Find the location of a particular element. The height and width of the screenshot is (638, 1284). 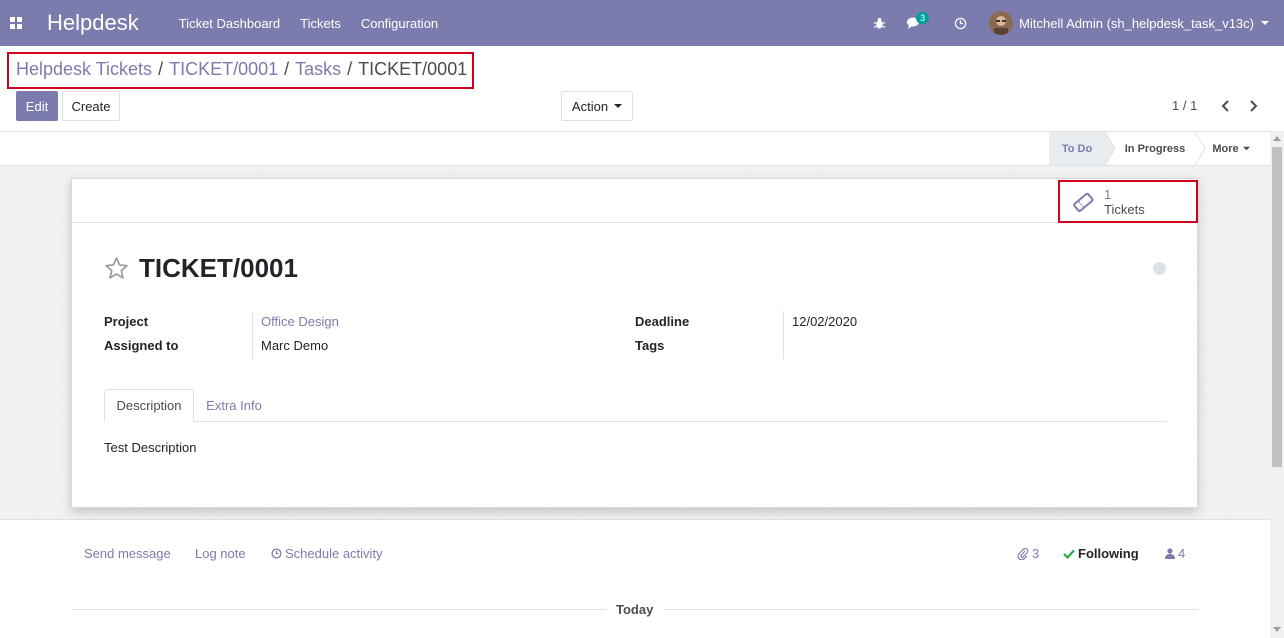

assigned-to-label: Assigned to is located at coordinates (141, 345).